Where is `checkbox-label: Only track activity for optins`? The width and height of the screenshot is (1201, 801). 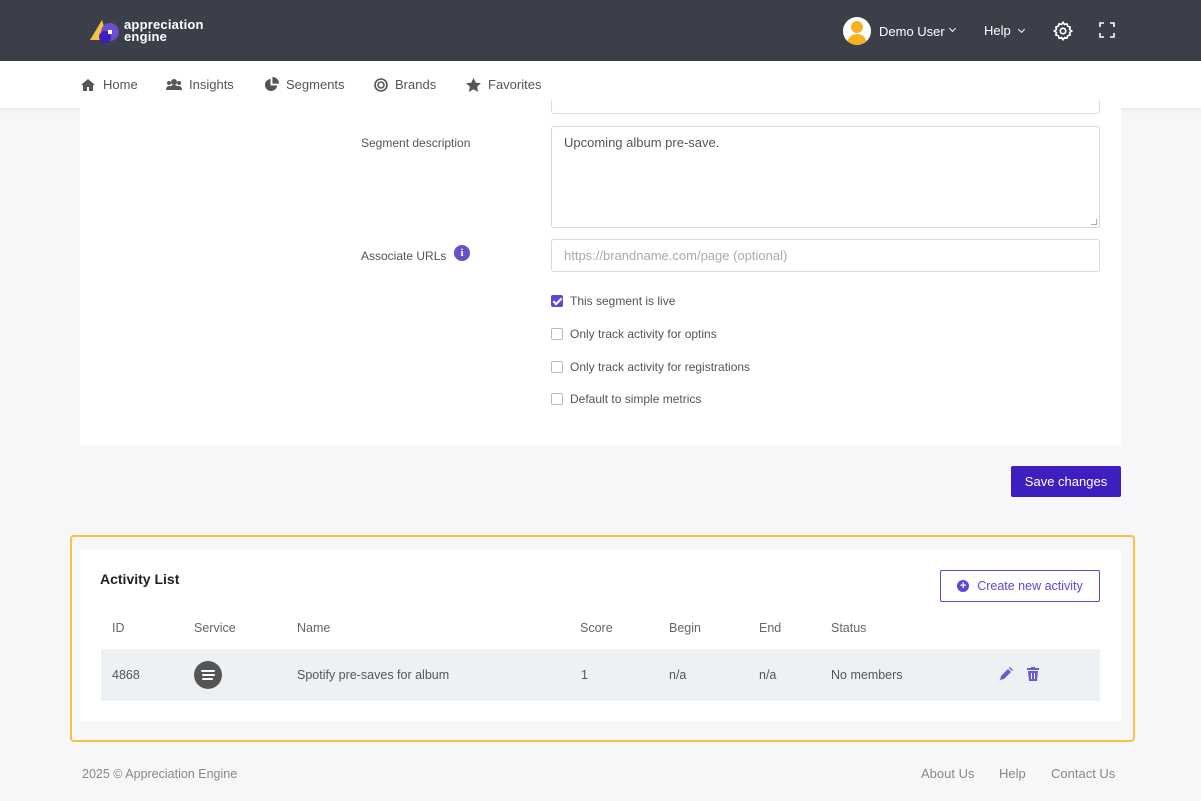 checkbox-label: Only track activity for optins is located at coordinates (643, 334).